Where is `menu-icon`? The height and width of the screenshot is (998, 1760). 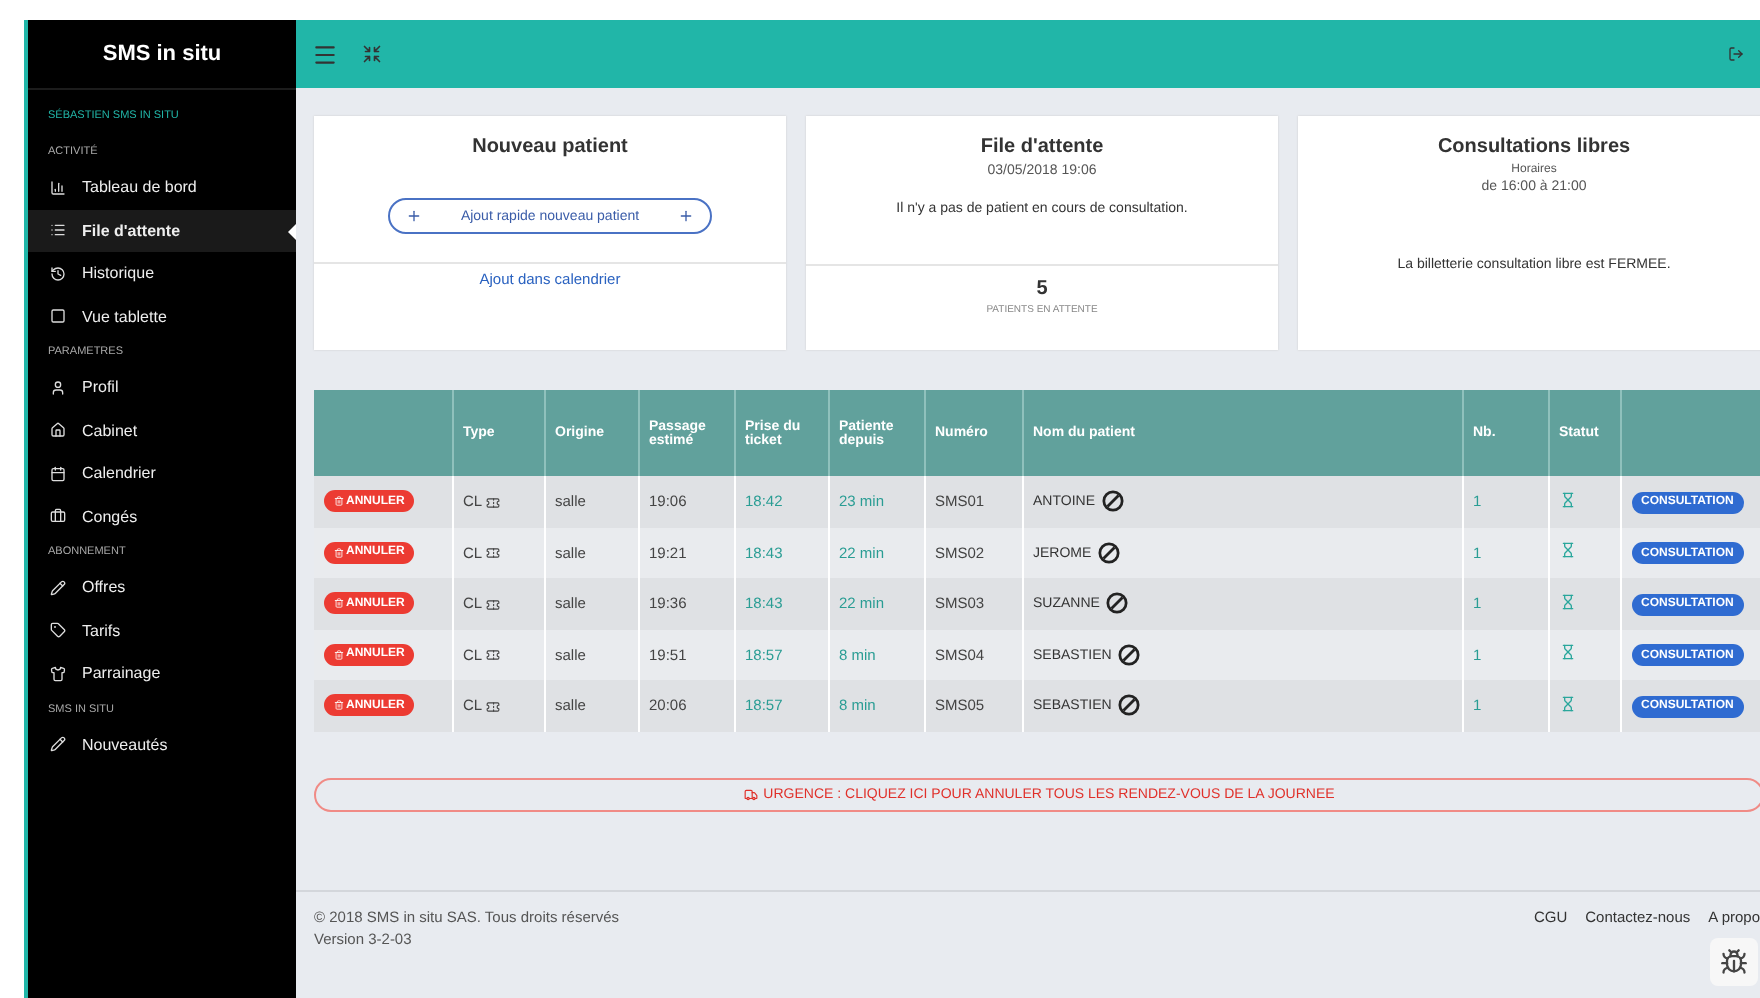
menu-icon is located at coordinates (325, 54).